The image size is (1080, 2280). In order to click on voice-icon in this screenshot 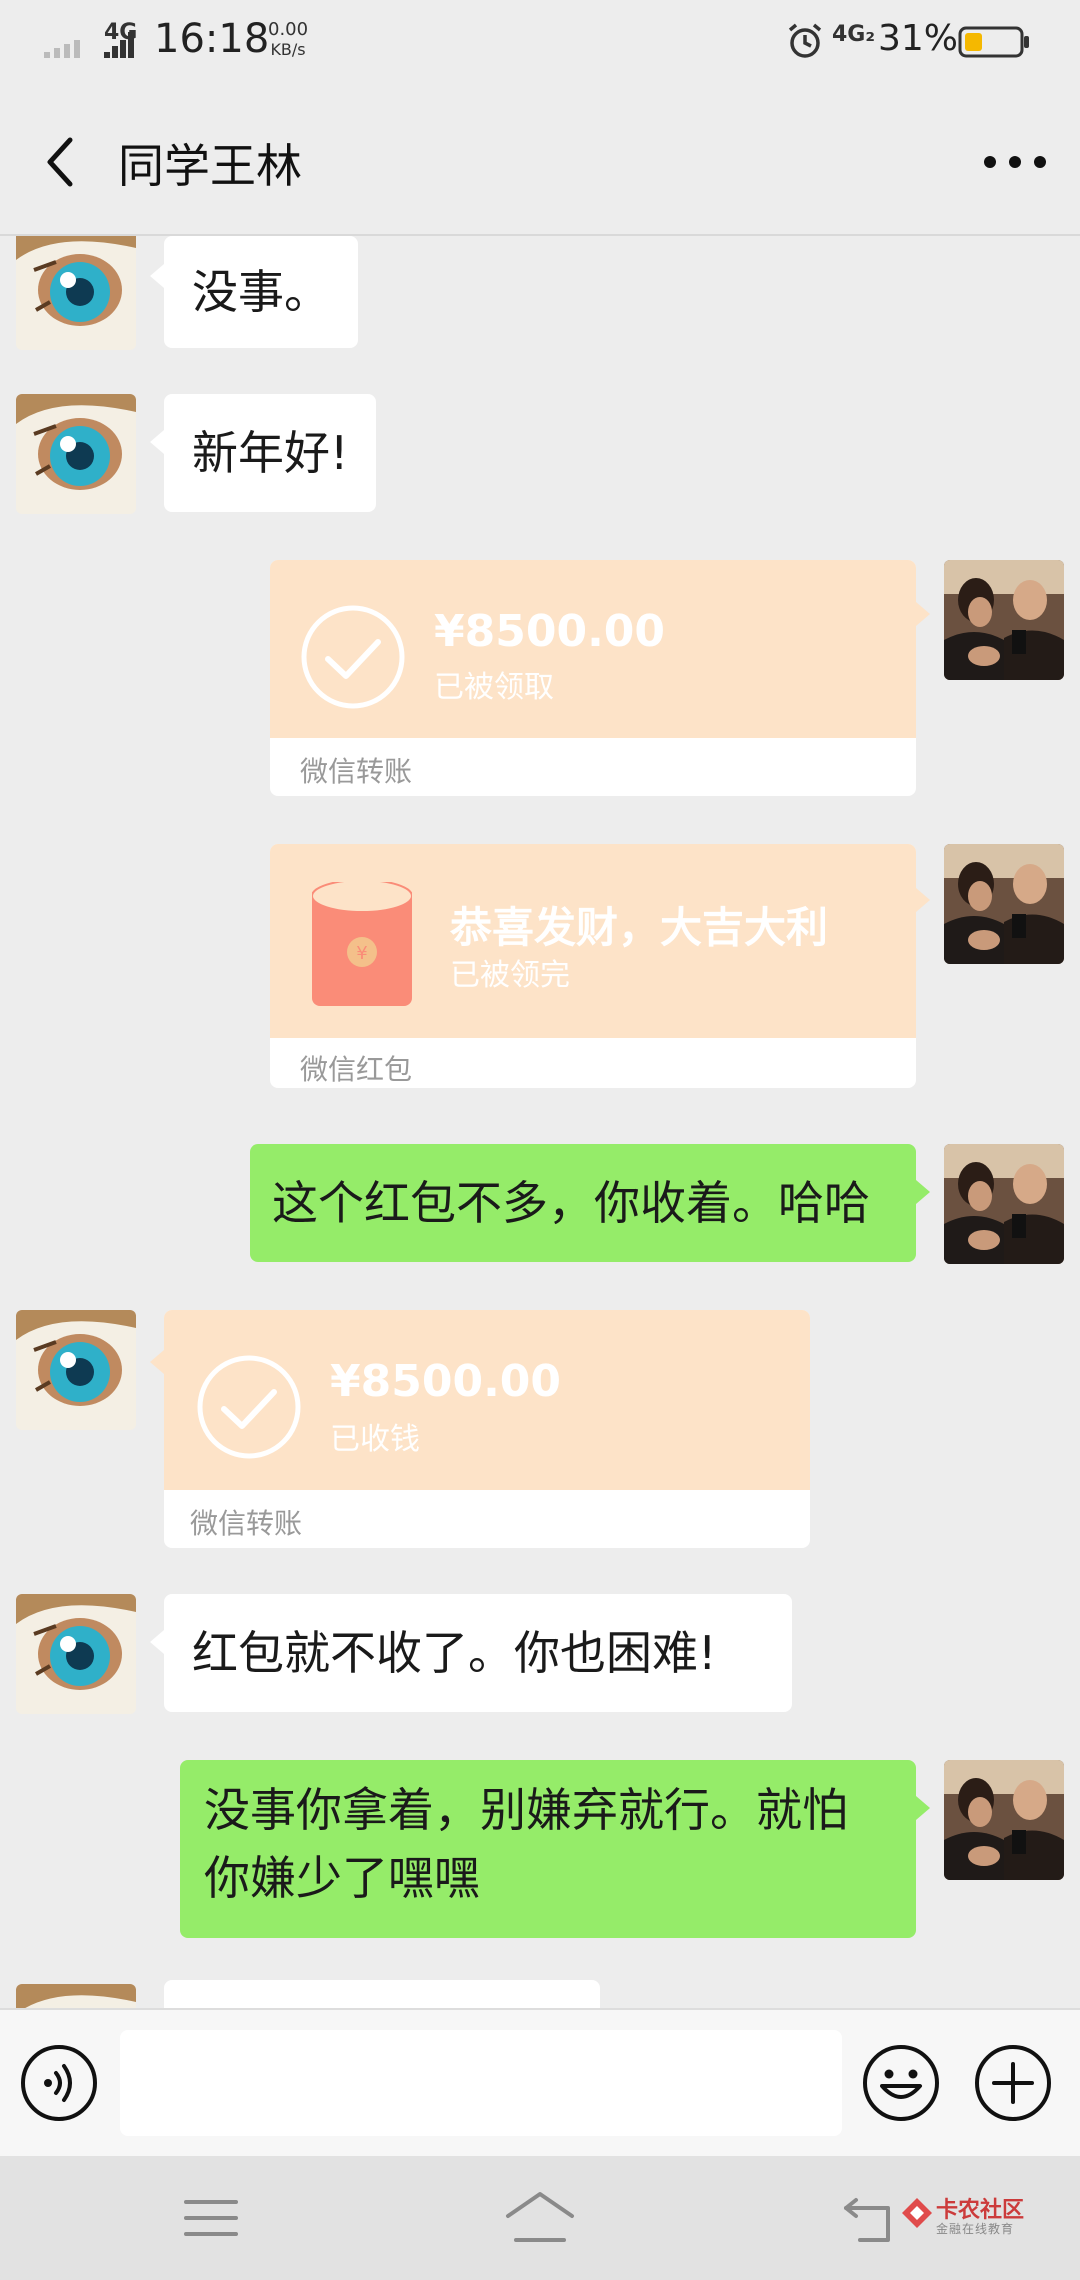, I will do `click(59, 2083)`.